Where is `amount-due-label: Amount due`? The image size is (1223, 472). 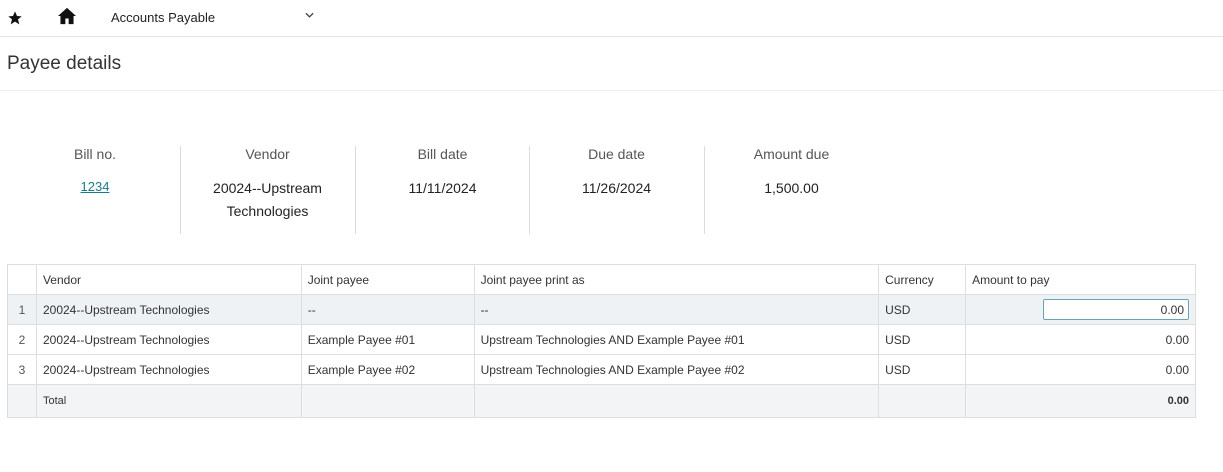 amount-due-label: Amount due is located at coordinates (791, 154).